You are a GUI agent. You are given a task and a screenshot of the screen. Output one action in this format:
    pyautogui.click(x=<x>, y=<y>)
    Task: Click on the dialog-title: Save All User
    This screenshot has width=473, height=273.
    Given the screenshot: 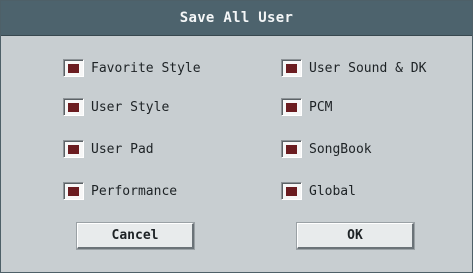 What is the action you would take?
    pyautogui.click(x=236, y=18)
    